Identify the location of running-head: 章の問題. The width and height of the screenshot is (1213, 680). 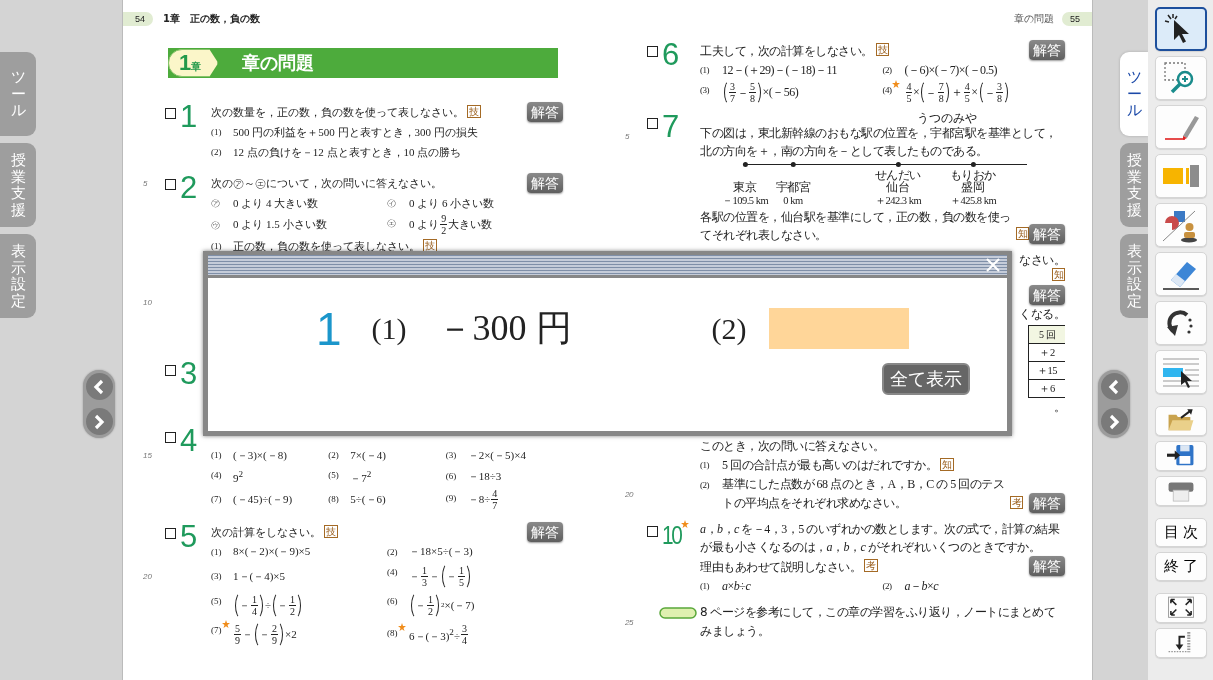
(1034, 19).